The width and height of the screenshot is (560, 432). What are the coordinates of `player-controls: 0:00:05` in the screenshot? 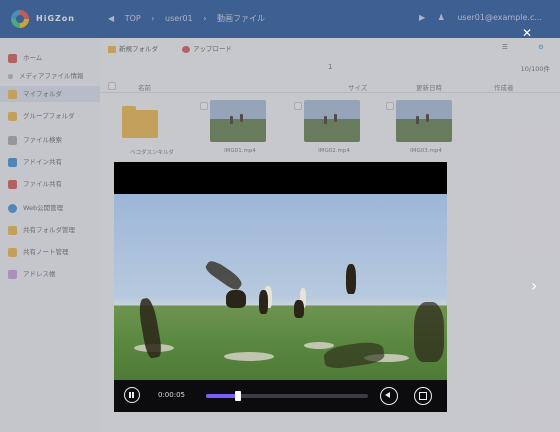 It's located at (280, 396).